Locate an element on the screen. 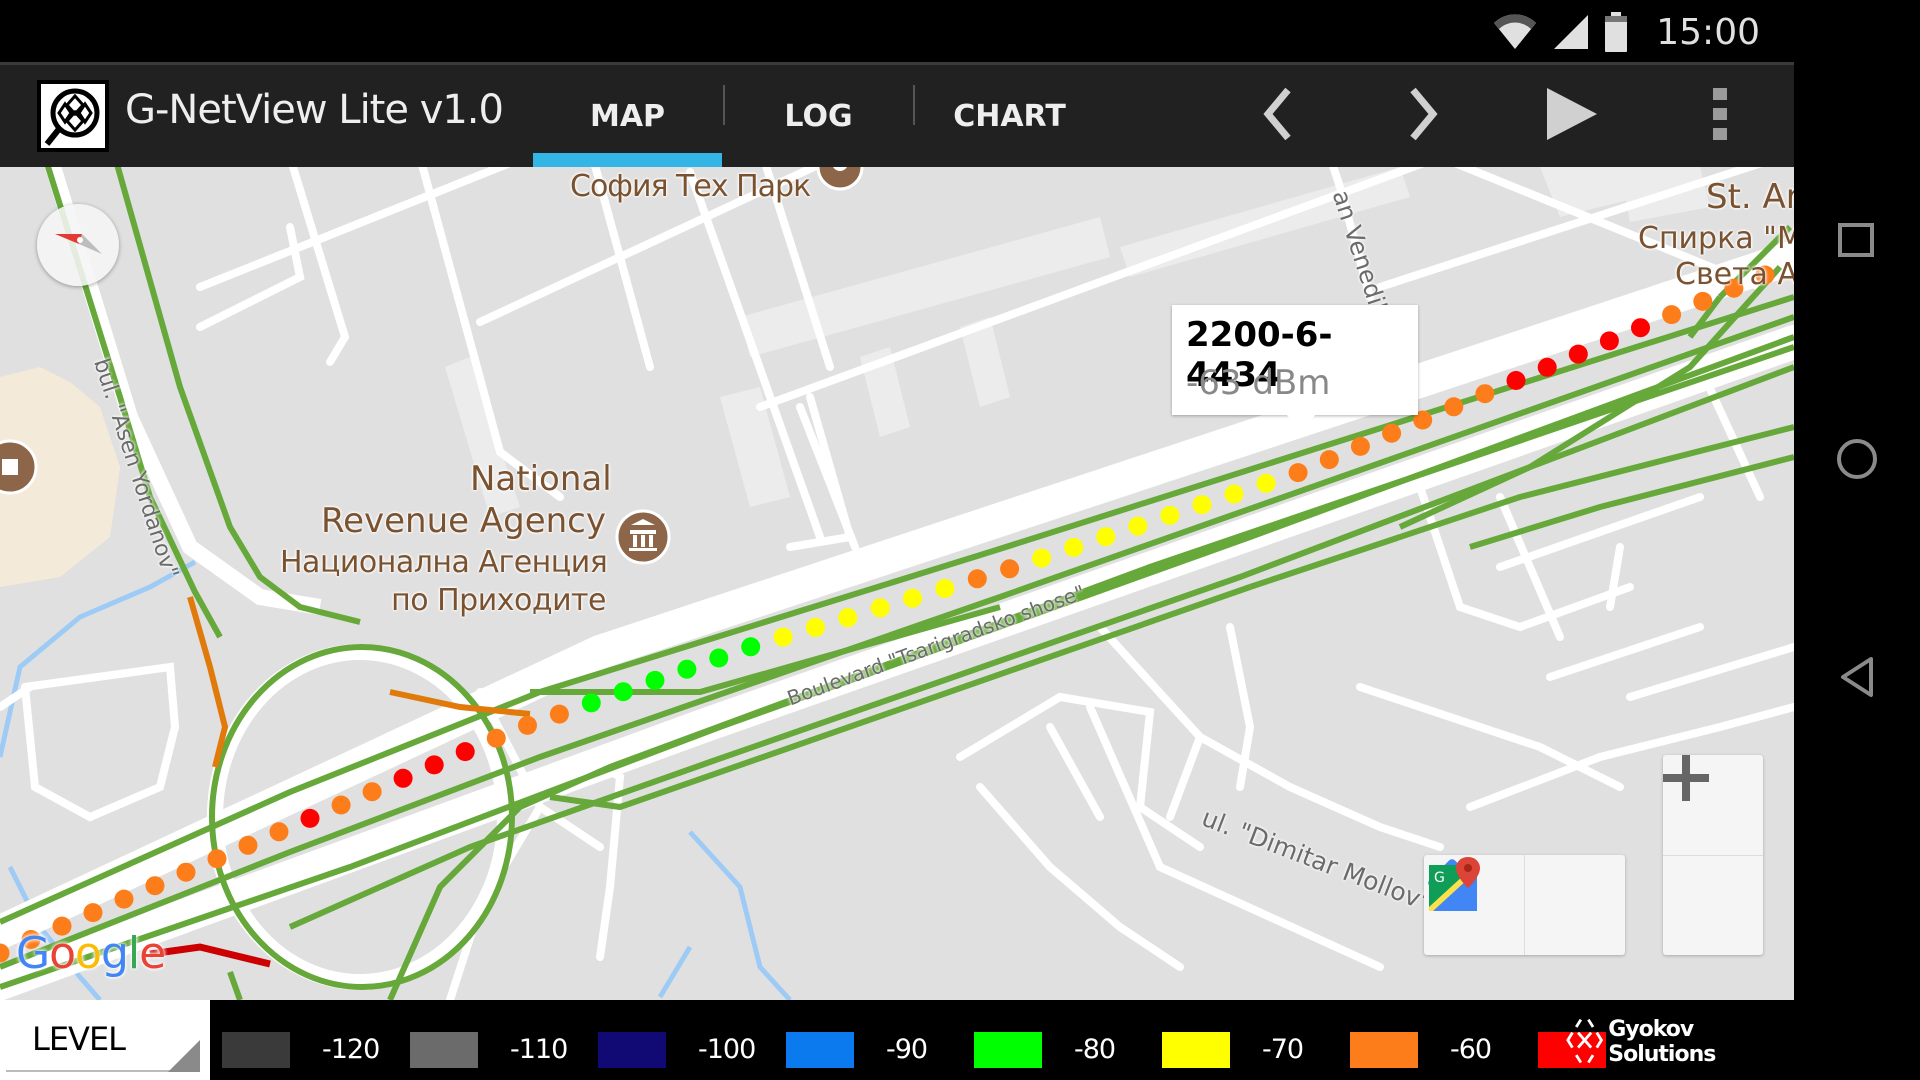 Image resolution: width=1920 pixels, height=1080 pixels. tab-map: MAP is located at coordinates (627, 116).